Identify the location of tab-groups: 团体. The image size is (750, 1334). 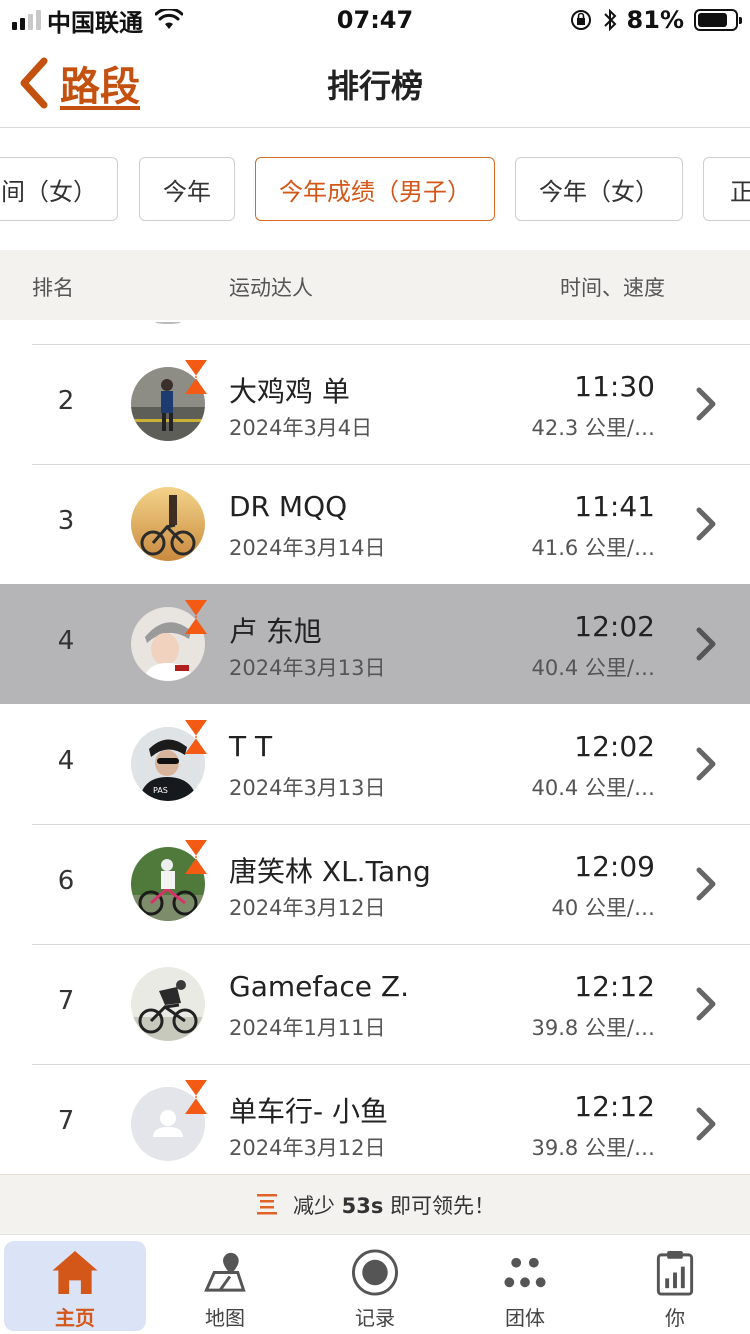
(525, 1286).